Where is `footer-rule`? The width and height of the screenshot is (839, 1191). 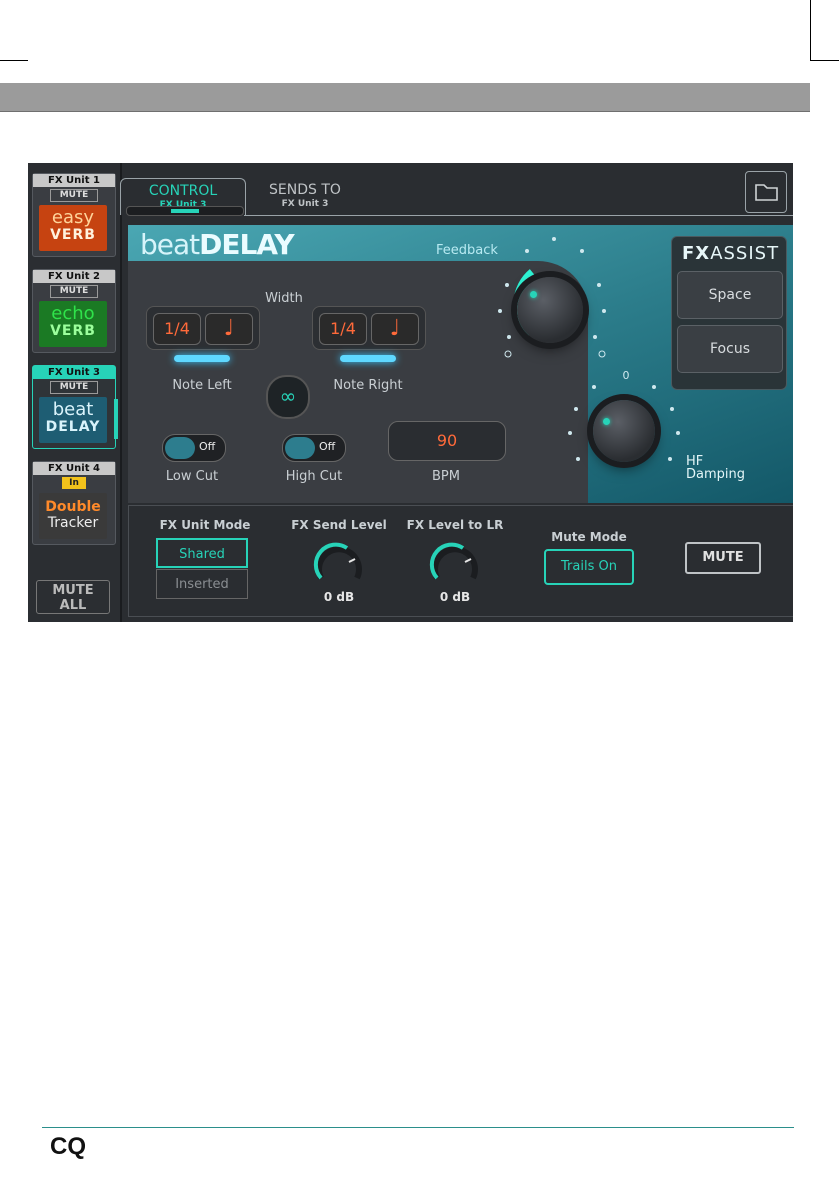 footer-rule is located at coordinates (418, 1127).